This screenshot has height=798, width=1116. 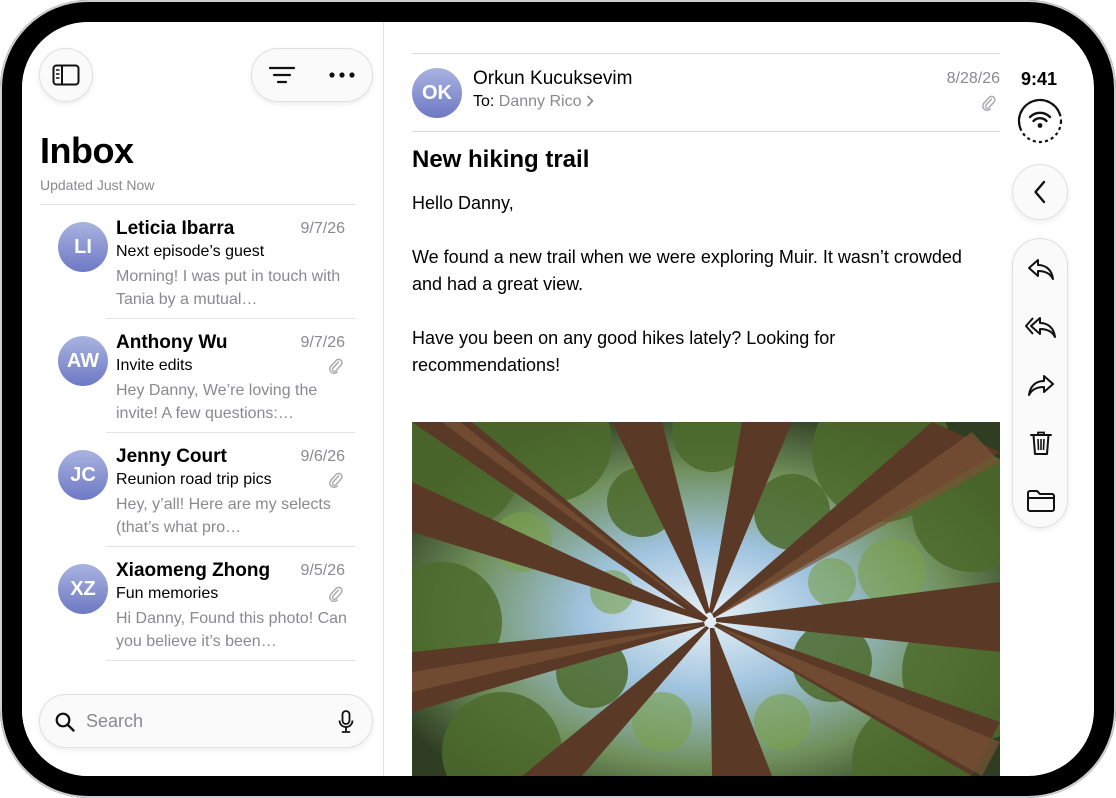 I want to click on folder-icon, so click(x=1041, y=501).